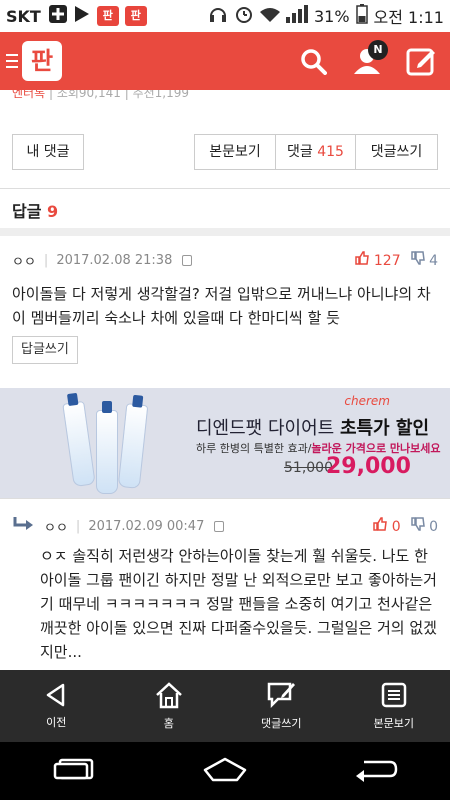 The height and width of the screenshot is (800, 450). I want to click on profile-button: N, so click(369, 59).